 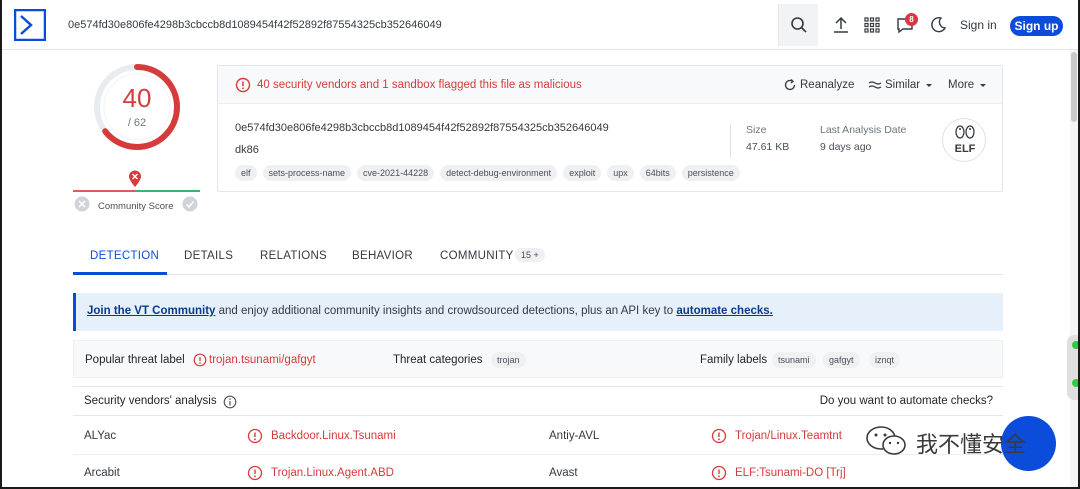 What do you see at coordinates (620, 173) in the screenshot?
I see `file-tag: upx` at bounding box center [620, 173].